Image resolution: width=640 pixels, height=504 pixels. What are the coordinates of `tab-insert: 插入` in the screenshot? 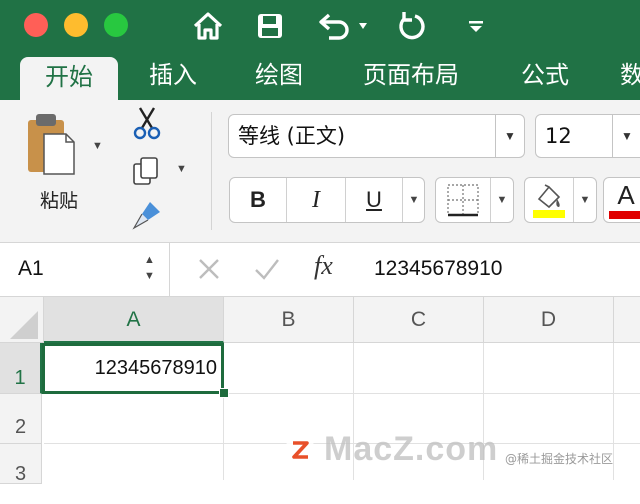 It's located at (173, 77).